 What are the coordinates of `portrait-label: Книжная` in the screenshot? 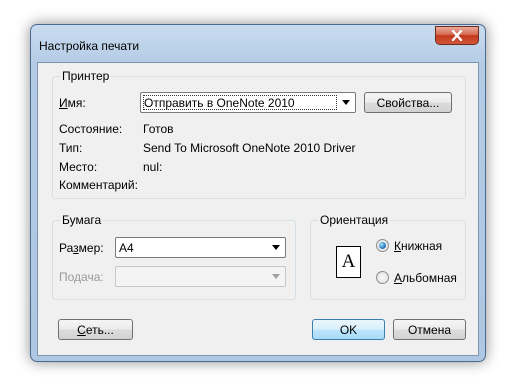 It's located at (418, 246).